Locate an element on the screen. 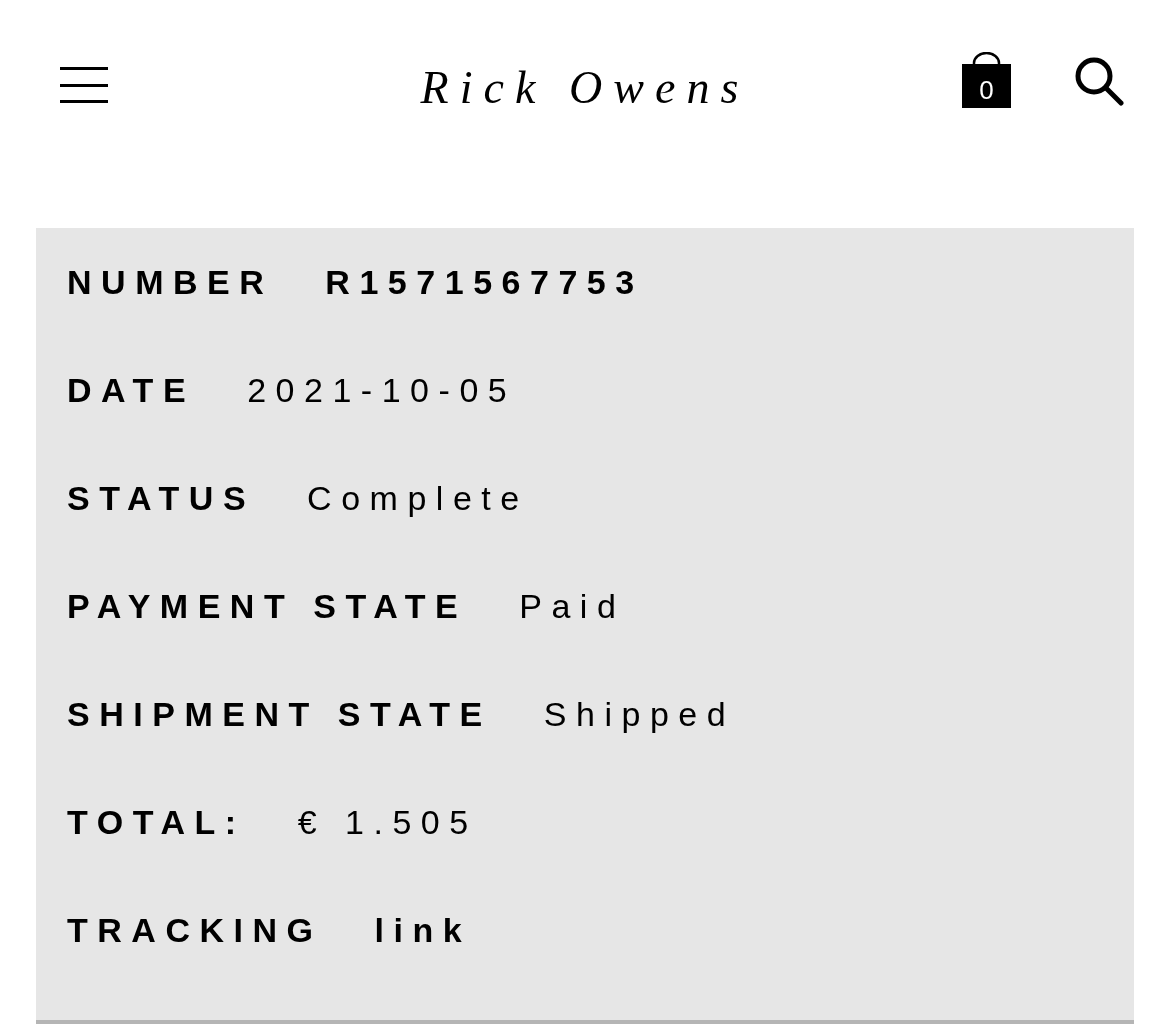  detail-value: R1571567753 is located at coordinates (484, 282).